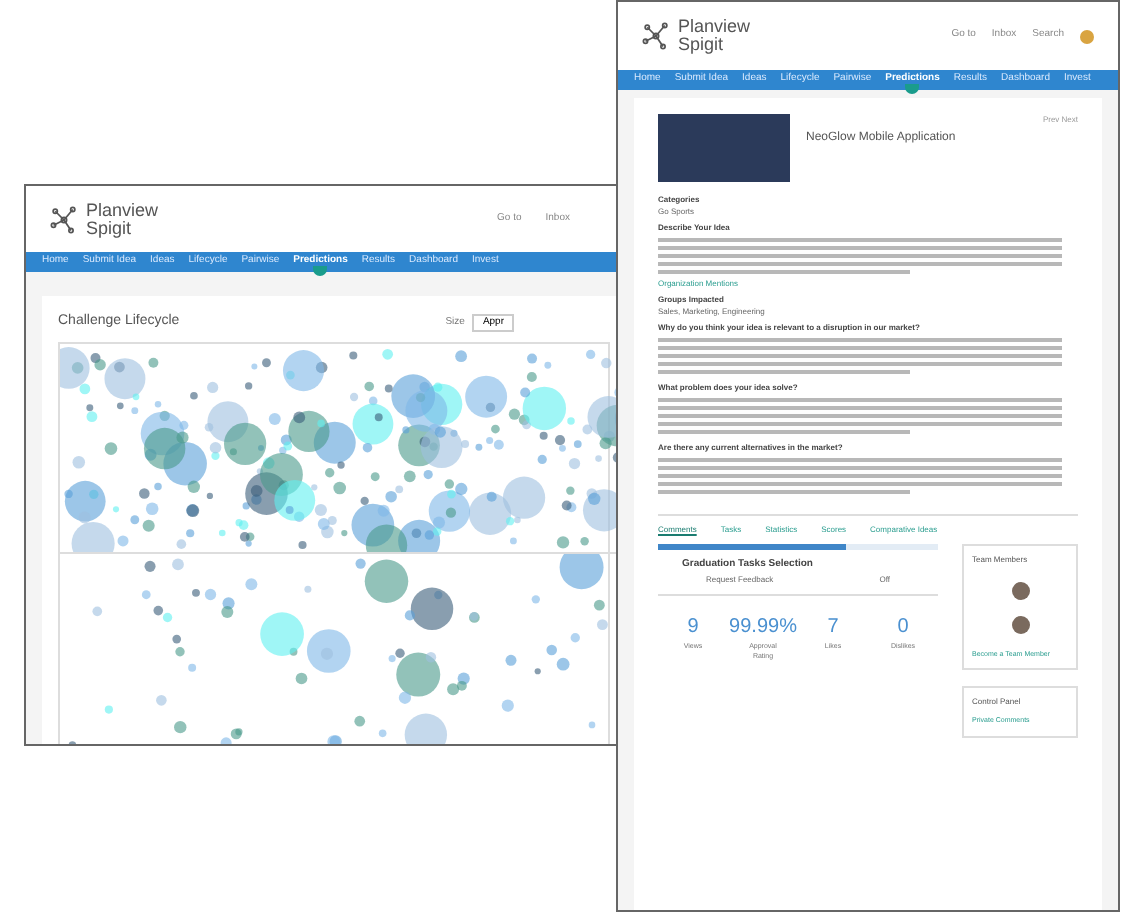  I want to click on photo-placeholder, so click(724, 148).